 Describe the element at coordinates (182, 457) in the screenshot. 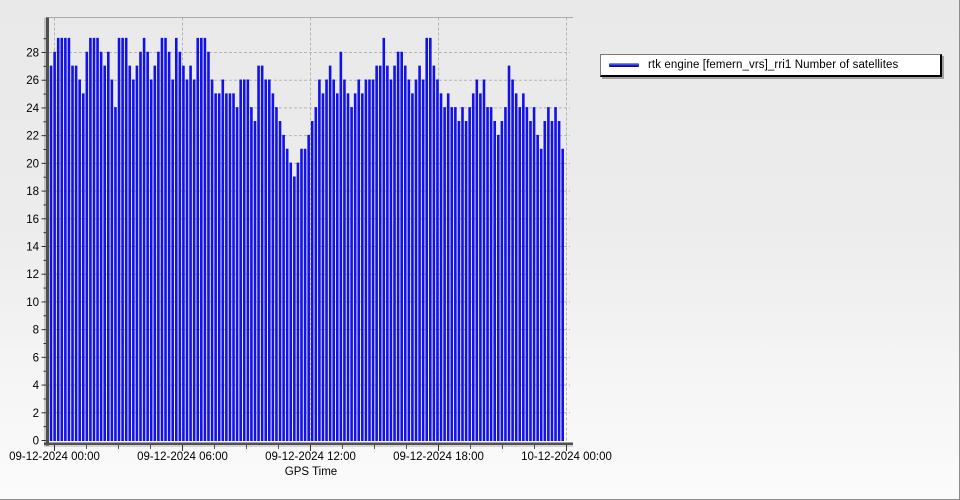

I see `x-tick-label: 09-12-2024 06:00` at that location.